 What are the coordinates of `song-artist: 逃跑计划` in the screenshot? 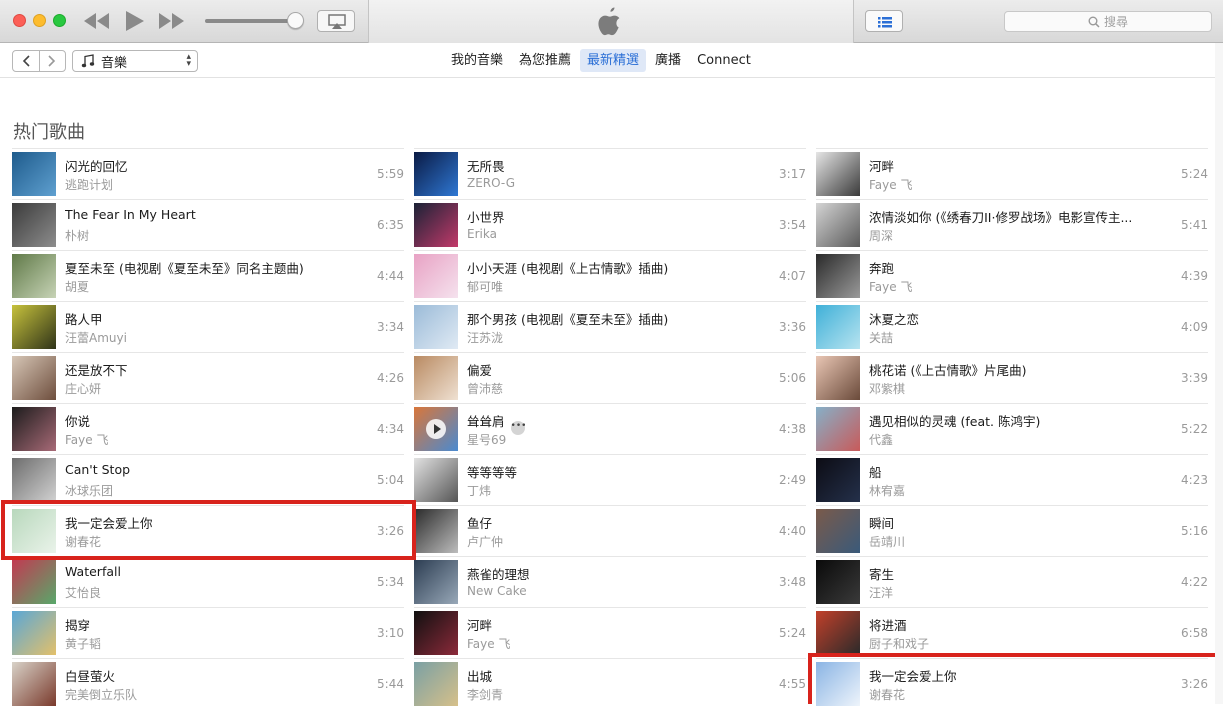 It's located at (89, 184).